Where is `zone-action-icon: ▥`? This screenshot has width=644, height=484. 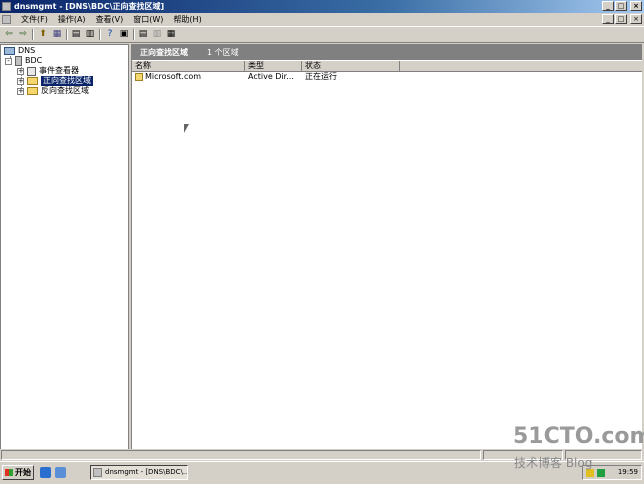 zone-action-icon: ▥ is located at coordinates (157, 34).